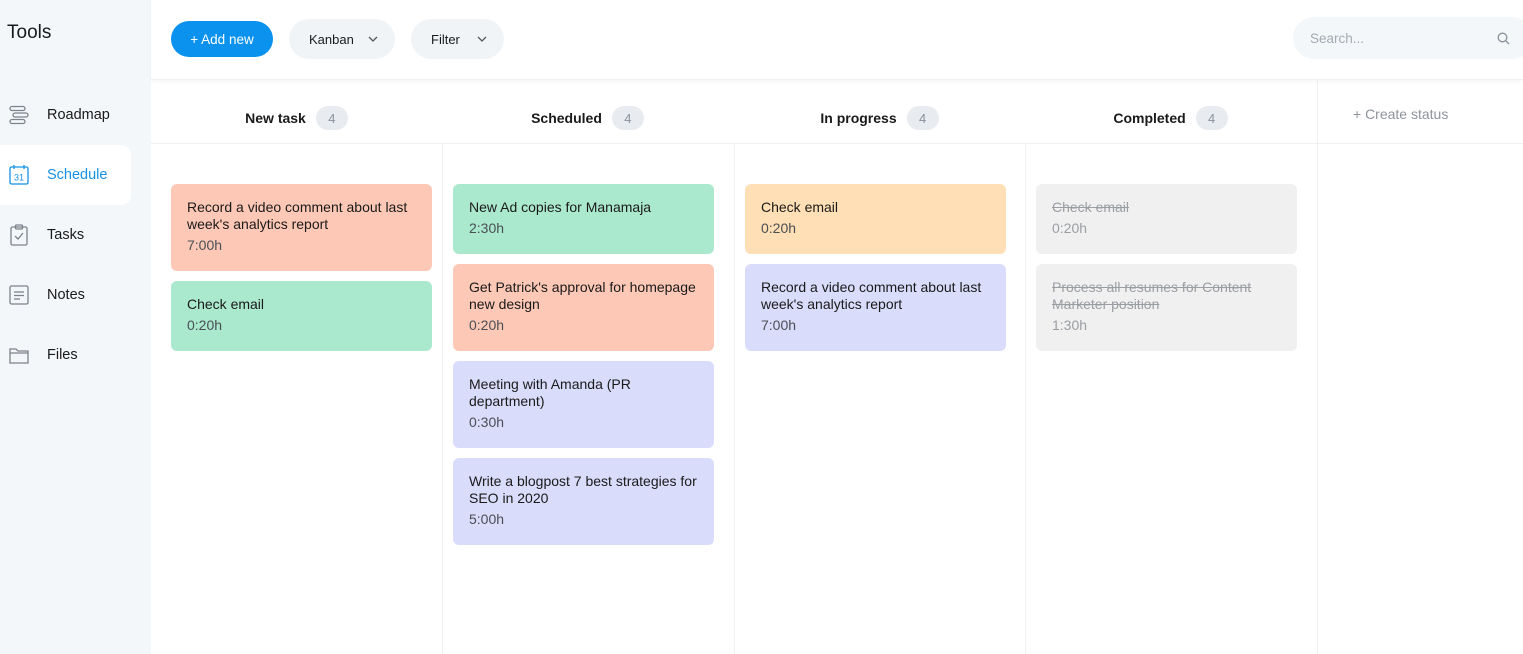 The height and width of the screenshot is (654, 1523). I want to click on task-title: New Ad copies for Manamaja, so click(560, 207).